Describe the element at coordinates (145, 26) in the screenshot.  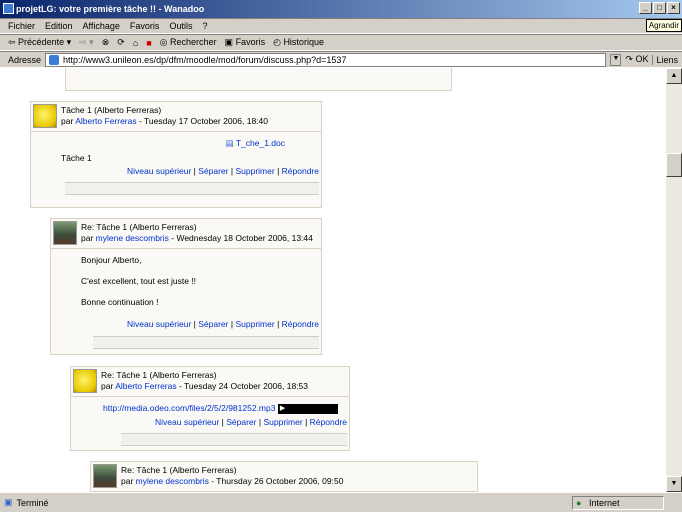
I see `menu-favoris: Favoris` at that location.